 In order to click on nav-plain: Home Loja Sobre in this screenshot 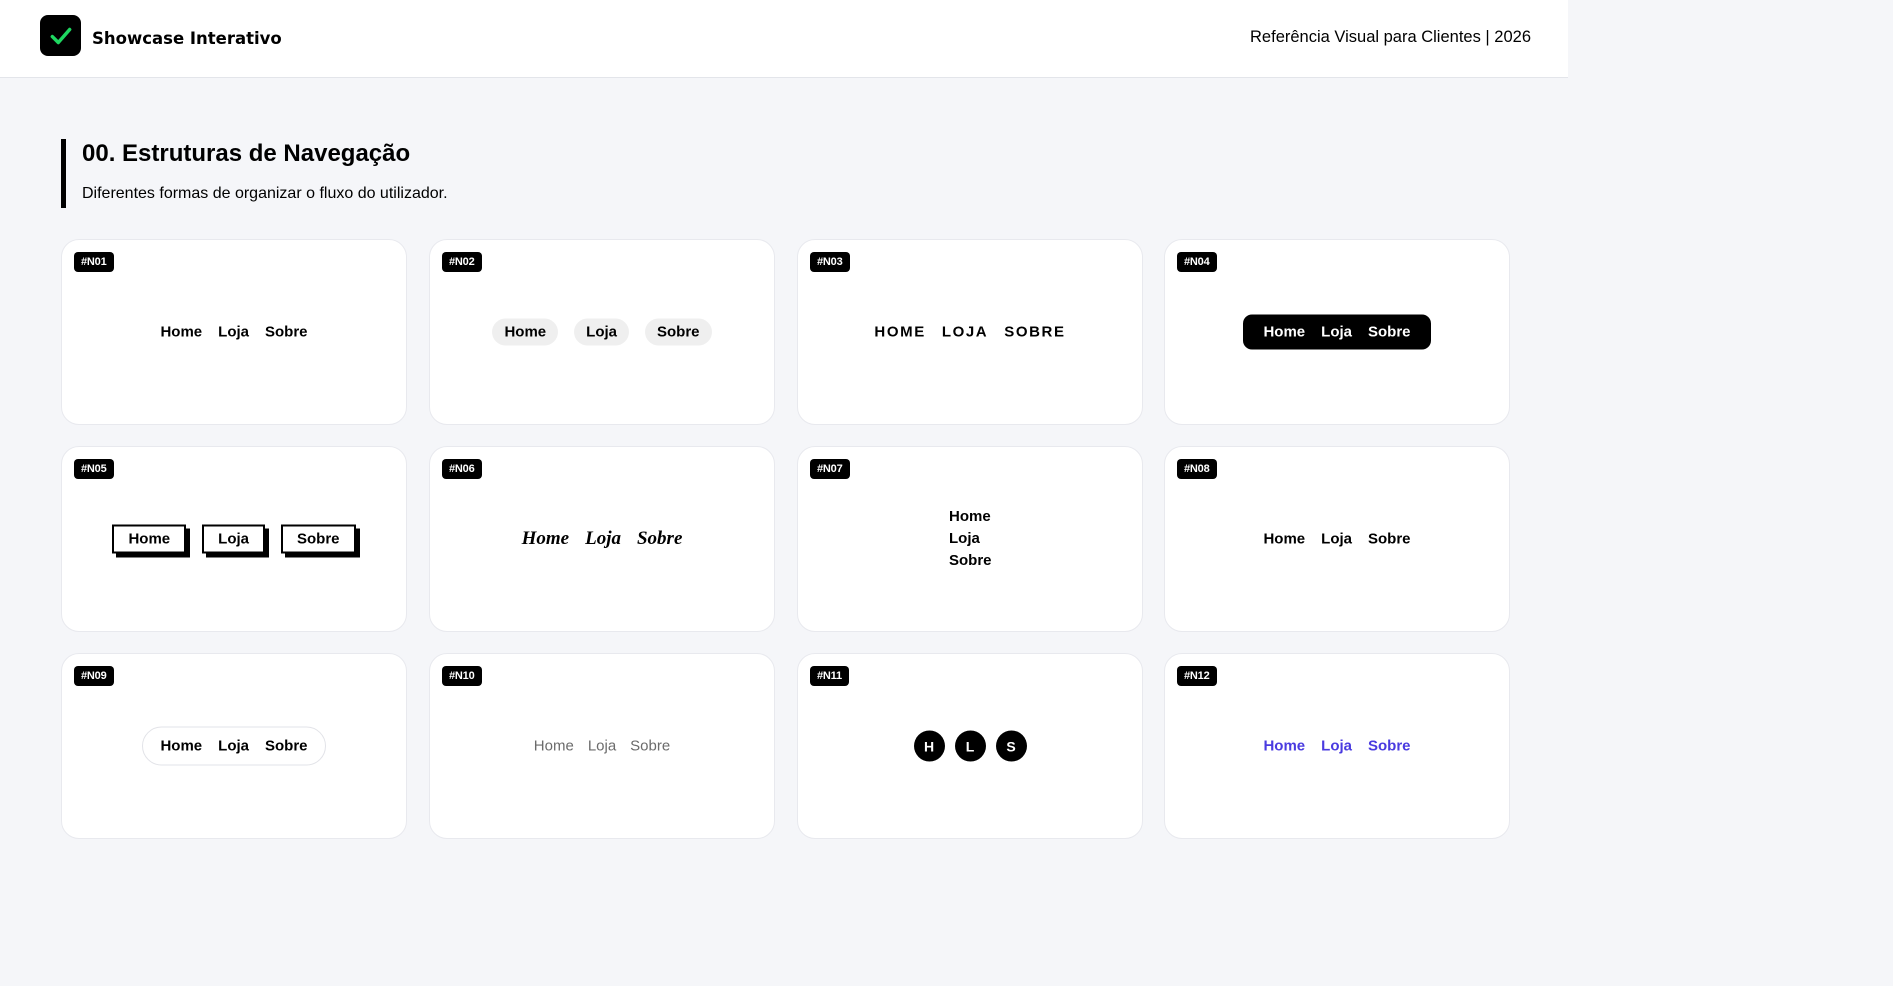, I will do `click(234, 332)`.